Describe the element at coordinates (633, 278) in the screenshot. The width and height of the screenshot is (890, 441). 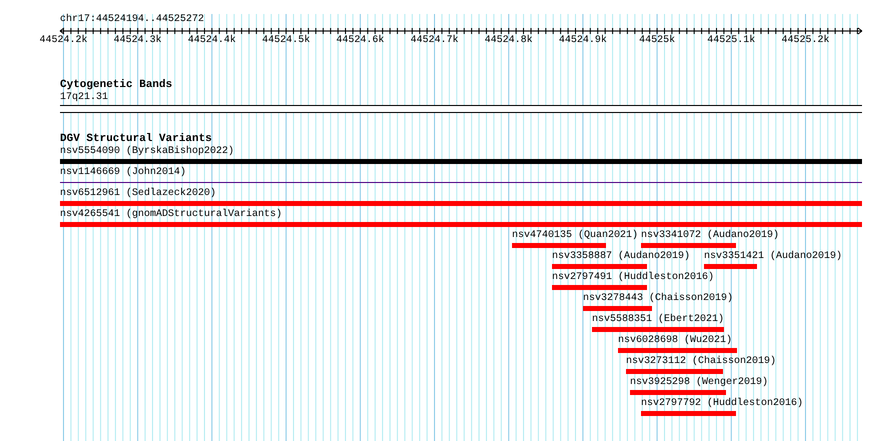
I see `variant-label: nsv2797491 (Huddleston2016)` at that location.